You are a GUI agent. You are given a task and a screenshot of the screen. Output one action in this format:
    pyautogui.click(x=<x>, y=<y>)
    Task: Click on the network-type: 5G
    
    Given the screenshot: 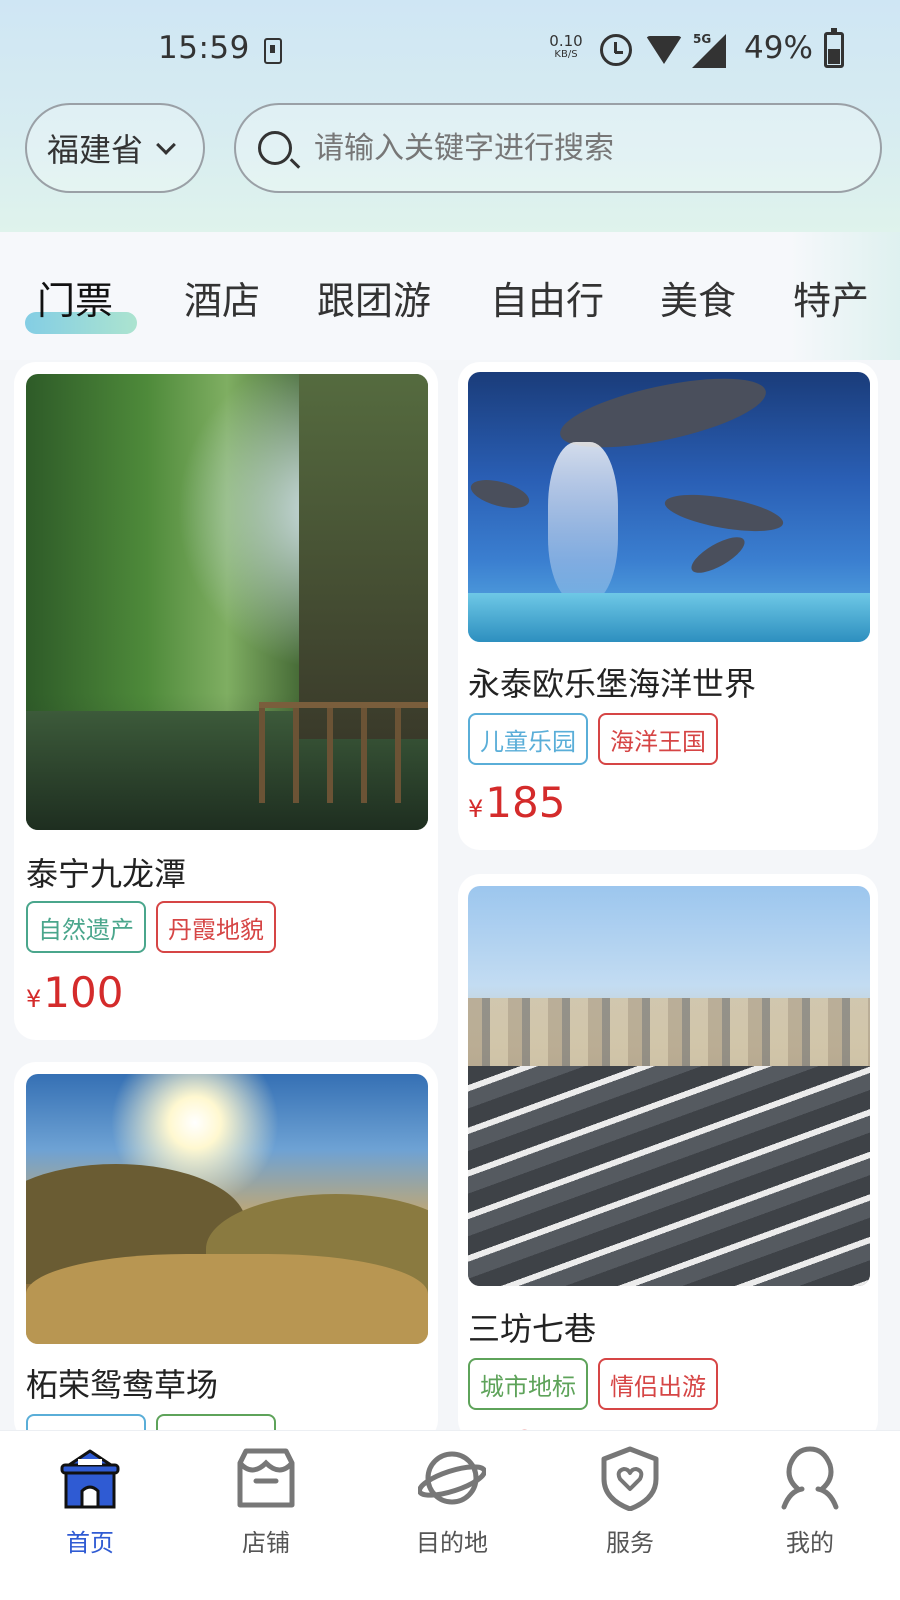 What is the action you would take?
    pyautogui.click(x=702, y=39)
    